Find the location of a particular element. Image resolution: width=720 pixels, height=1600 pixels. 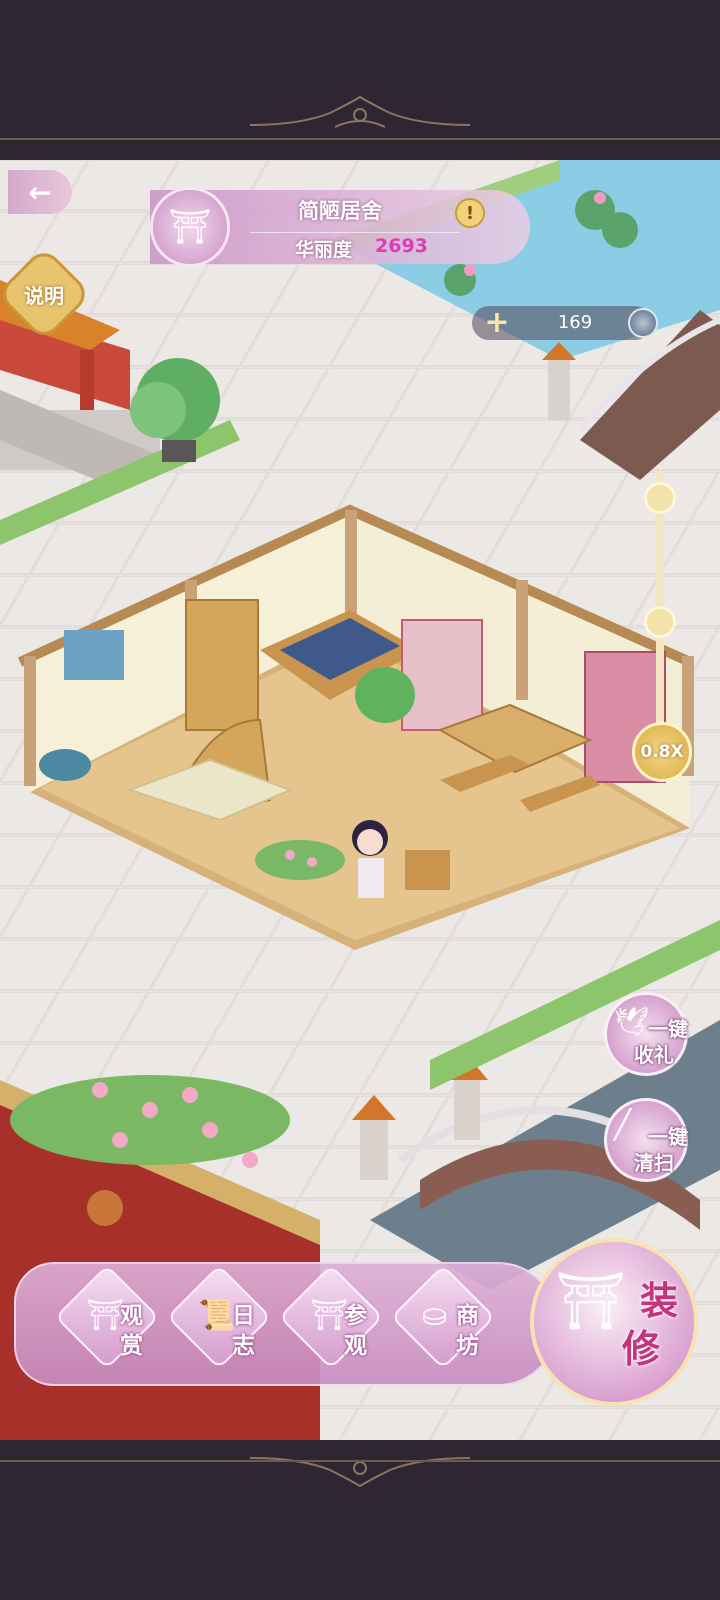

clean-line2: 清扫 is located at coordinates (654, 1163).